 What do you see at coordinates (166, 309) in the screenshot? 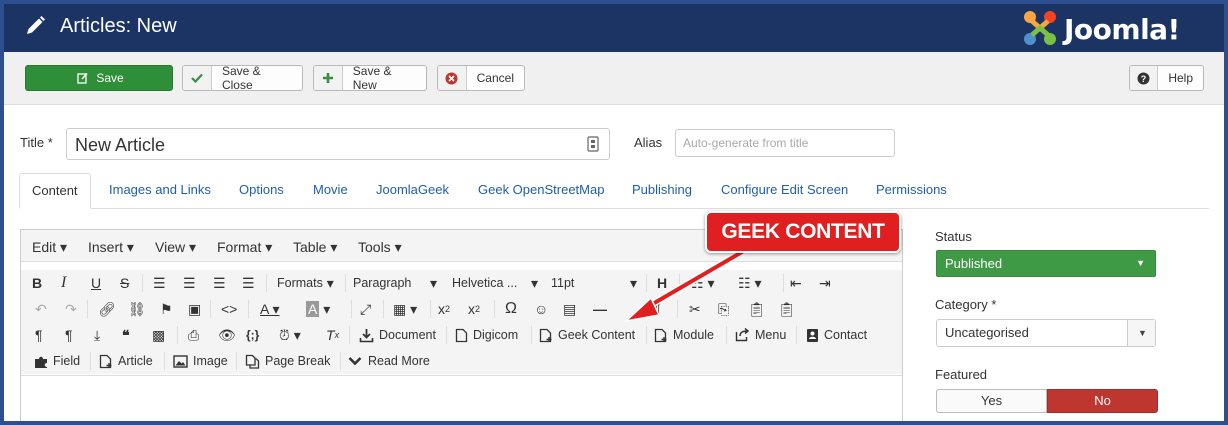
I see `anchor-icon: ⚑` at bounding box center [166, 309].